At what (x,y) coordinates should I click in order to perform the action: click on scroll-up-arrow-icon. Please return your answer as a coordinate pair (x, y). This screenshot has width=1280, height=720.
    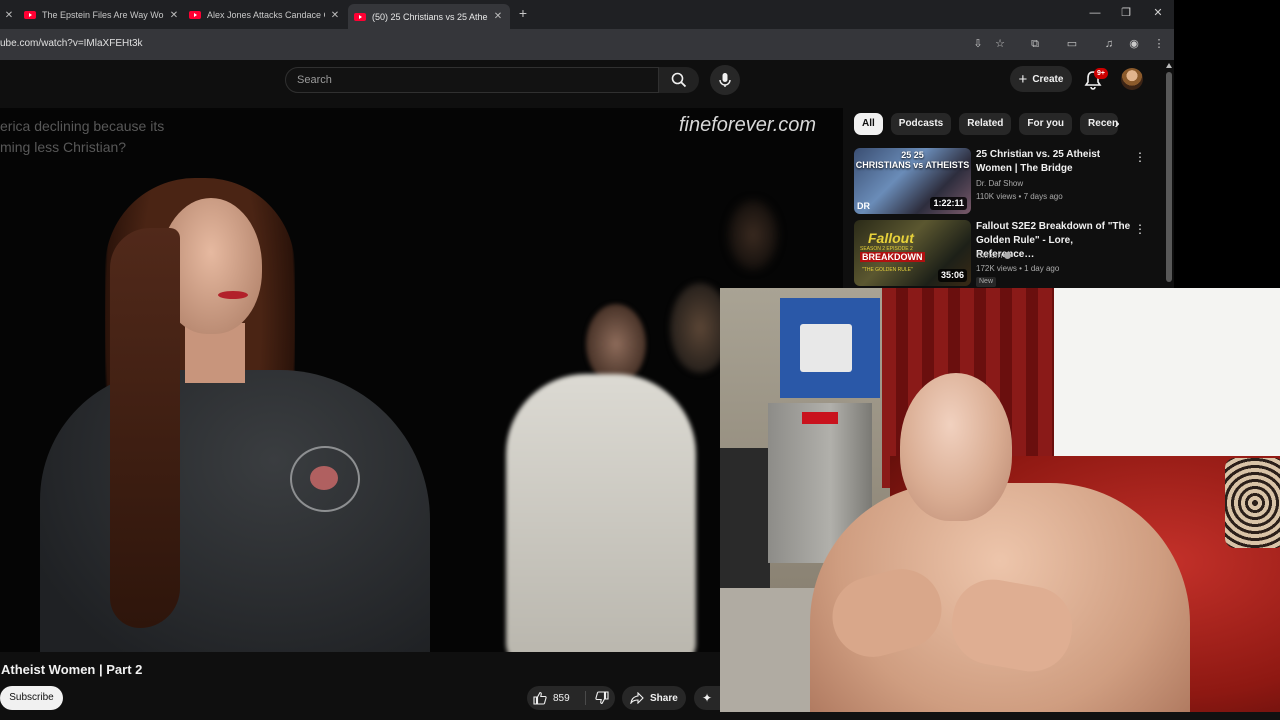
    Looking at the image, I should click on (1169, 65).